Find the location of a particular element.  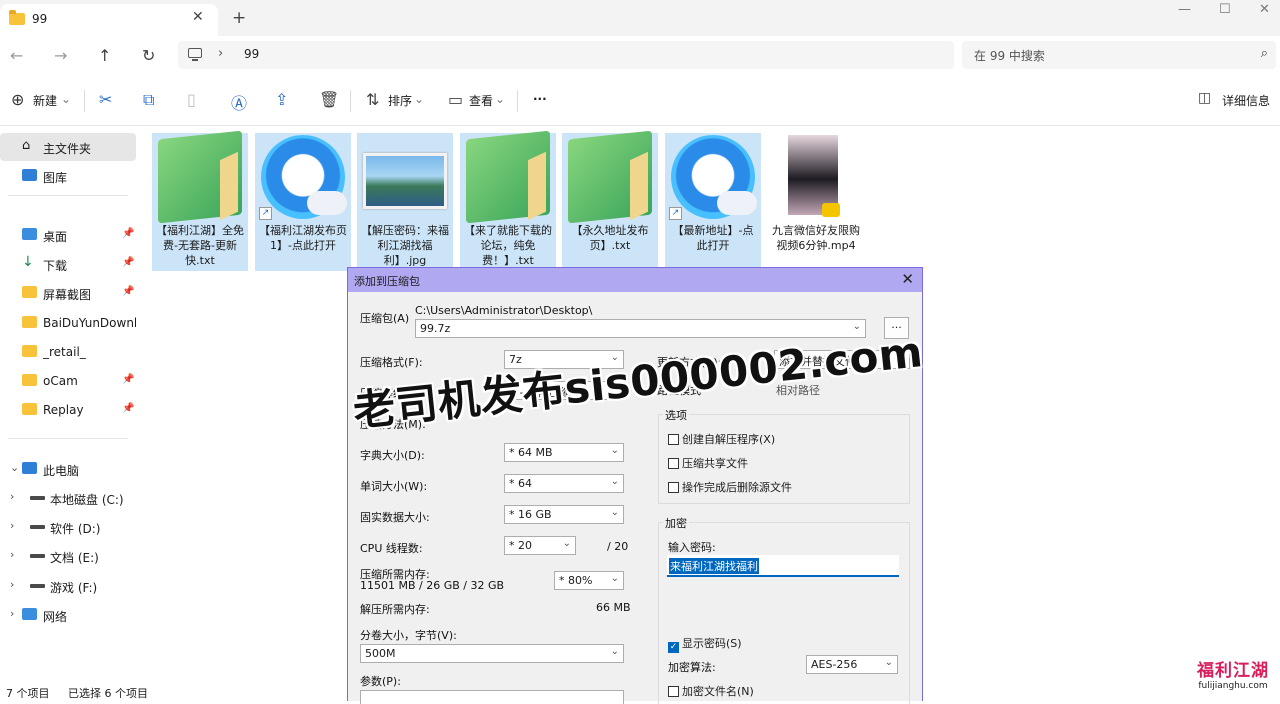

encryption-method-select: AES-256 ⌄ is located at coordinates (852, 664).